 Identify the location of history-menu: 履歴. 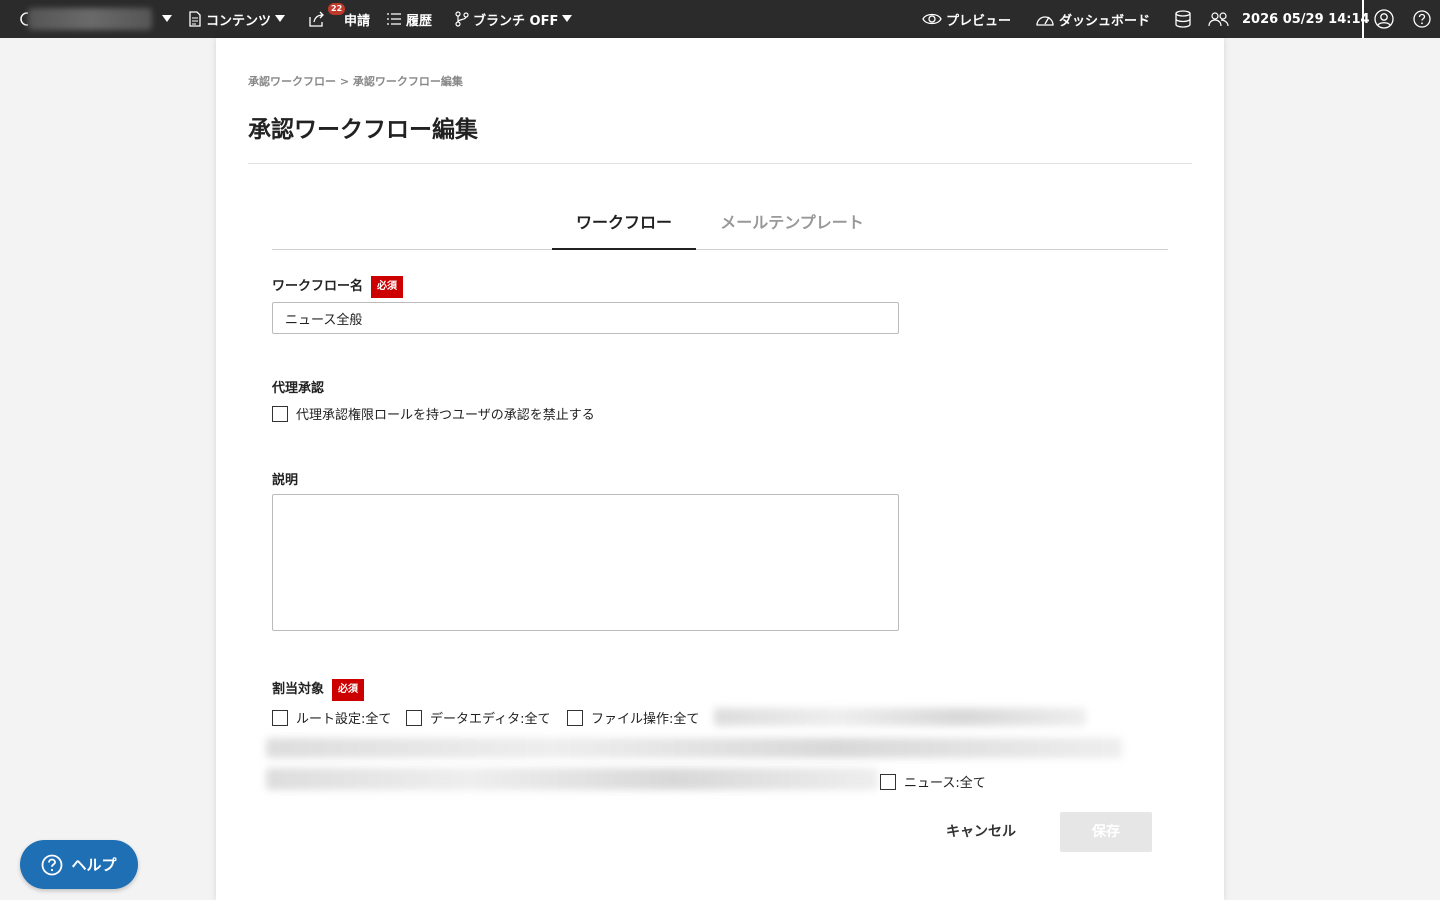
(409, 19).